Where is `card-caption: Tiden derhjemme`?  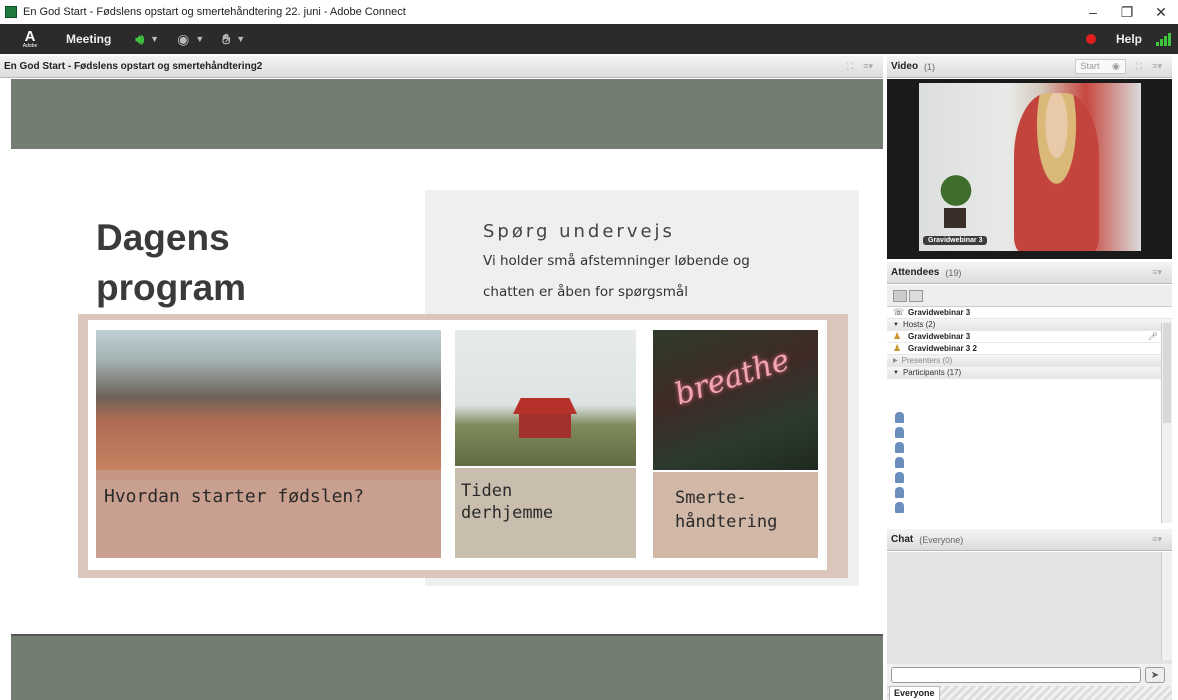
card-caption: Tiden derhjemme is located at coordinates (545, 513).